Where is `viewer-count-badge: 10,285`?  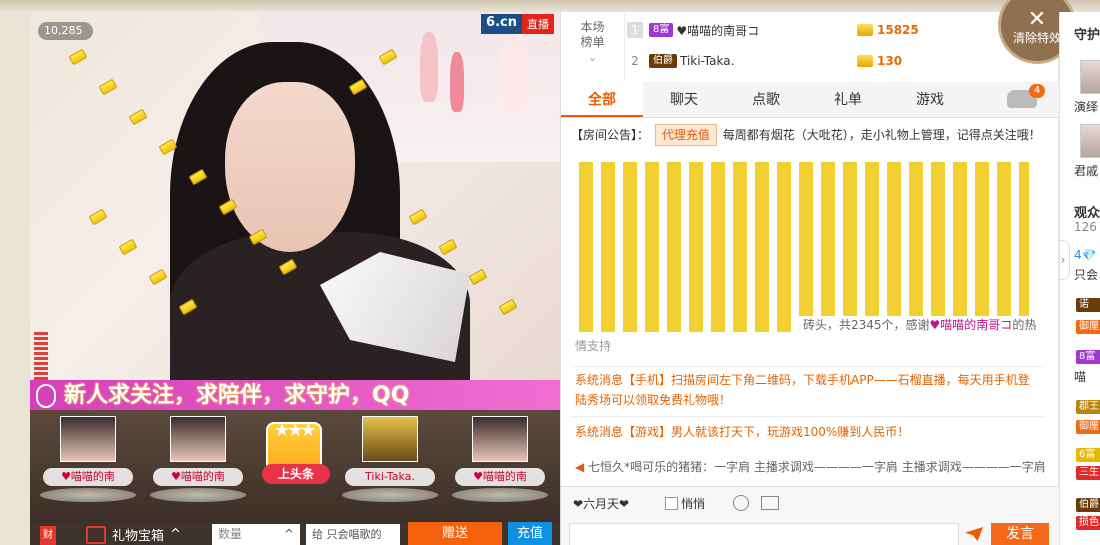
viewer-count-badge: 10,285 is located at coordinates (65, 31).